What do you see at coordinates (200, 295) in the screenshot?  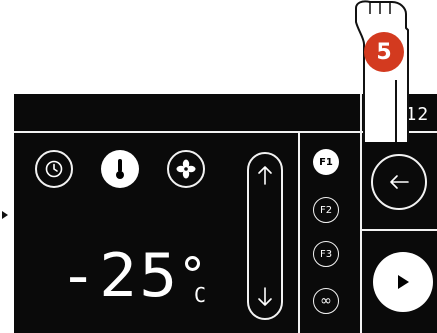 I see `temperature-unit: C` at bounding box center [200, 295].